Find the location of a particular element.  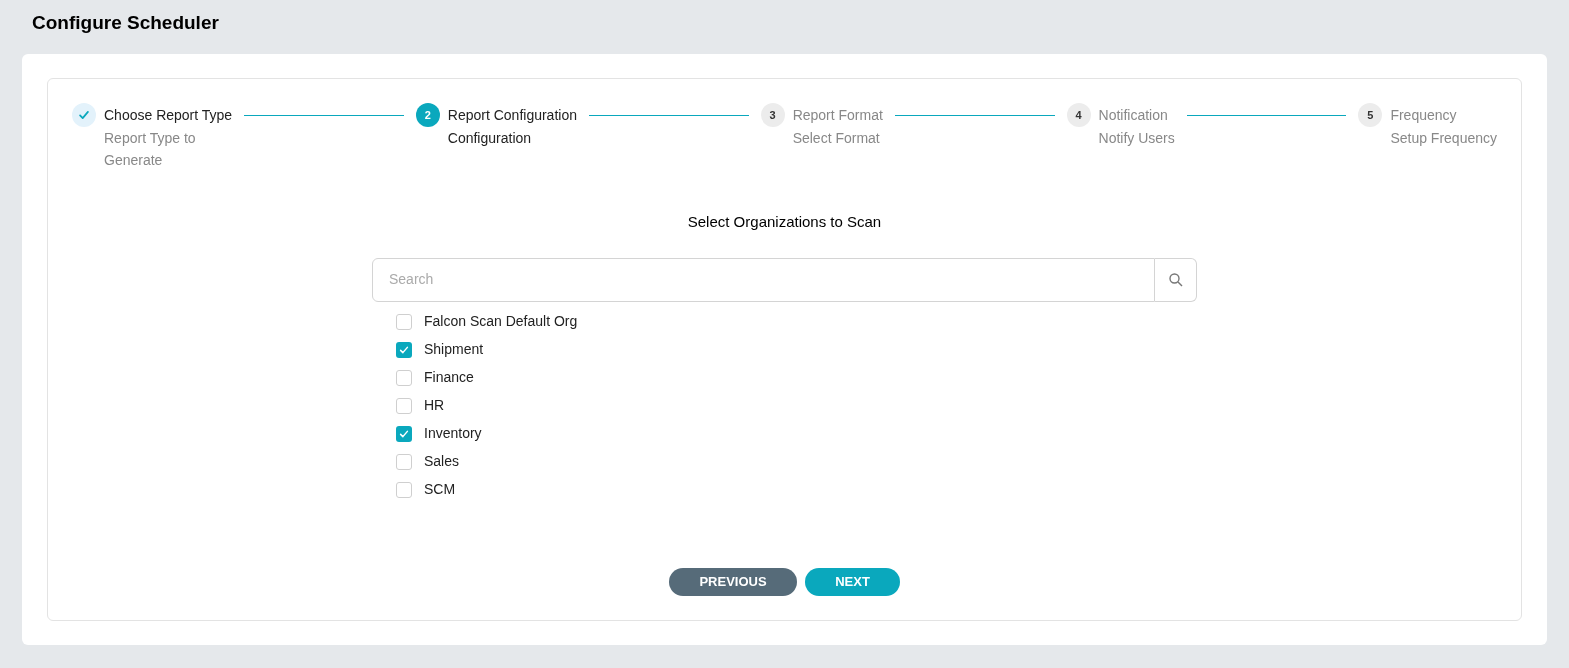

next-button: NEXT is located at coordinates (852, 582).